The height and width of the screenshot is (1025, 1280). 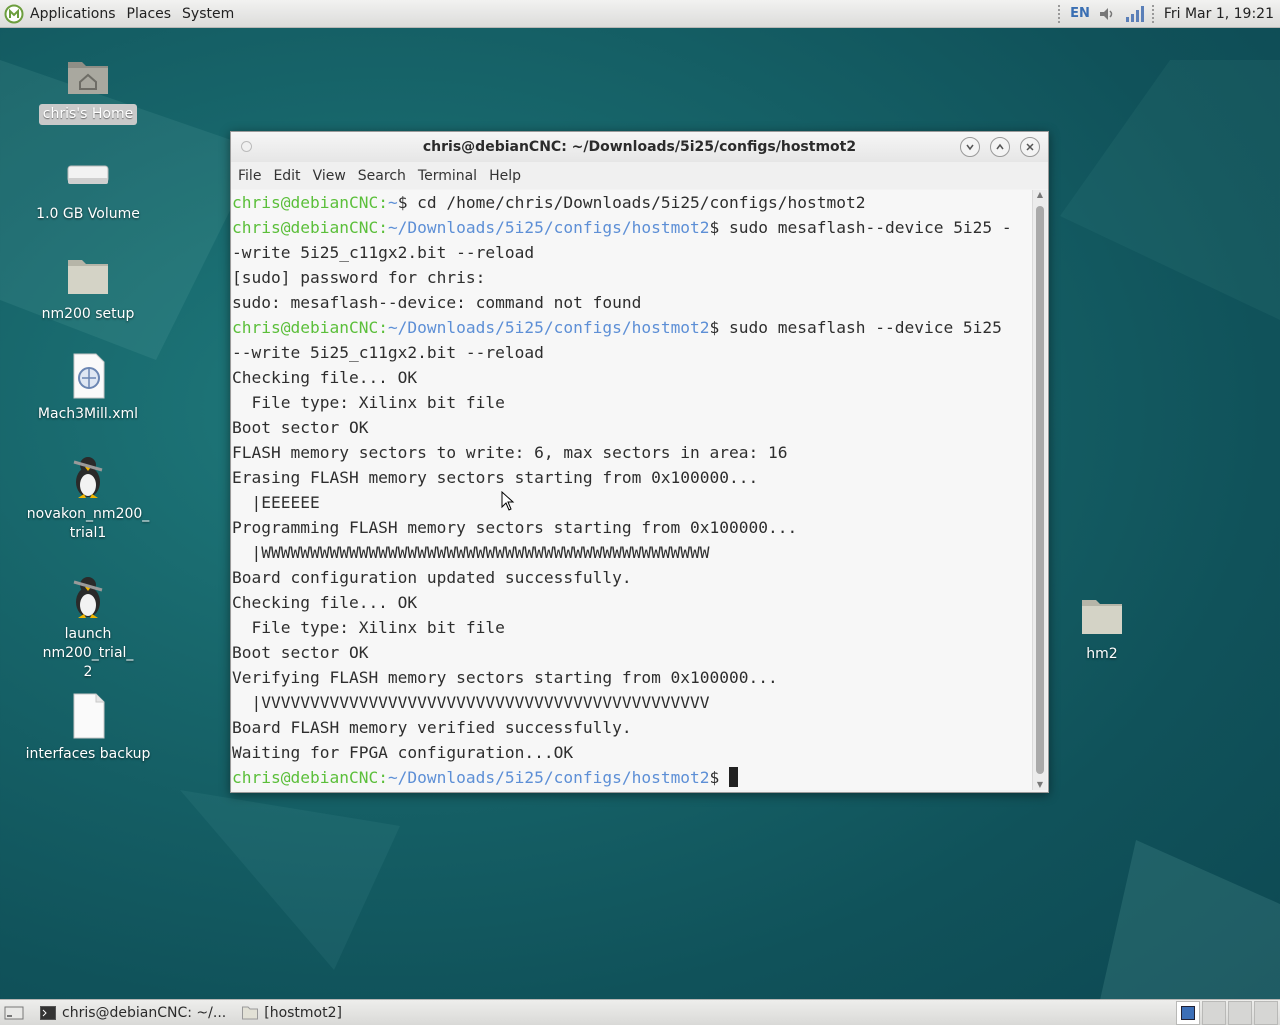 What do you see at coordinates (860, 227) in the screenshot?
I see `terminal-text: $ sudo mesaflash--device 5i25 -` at bounding box center [860, 227].